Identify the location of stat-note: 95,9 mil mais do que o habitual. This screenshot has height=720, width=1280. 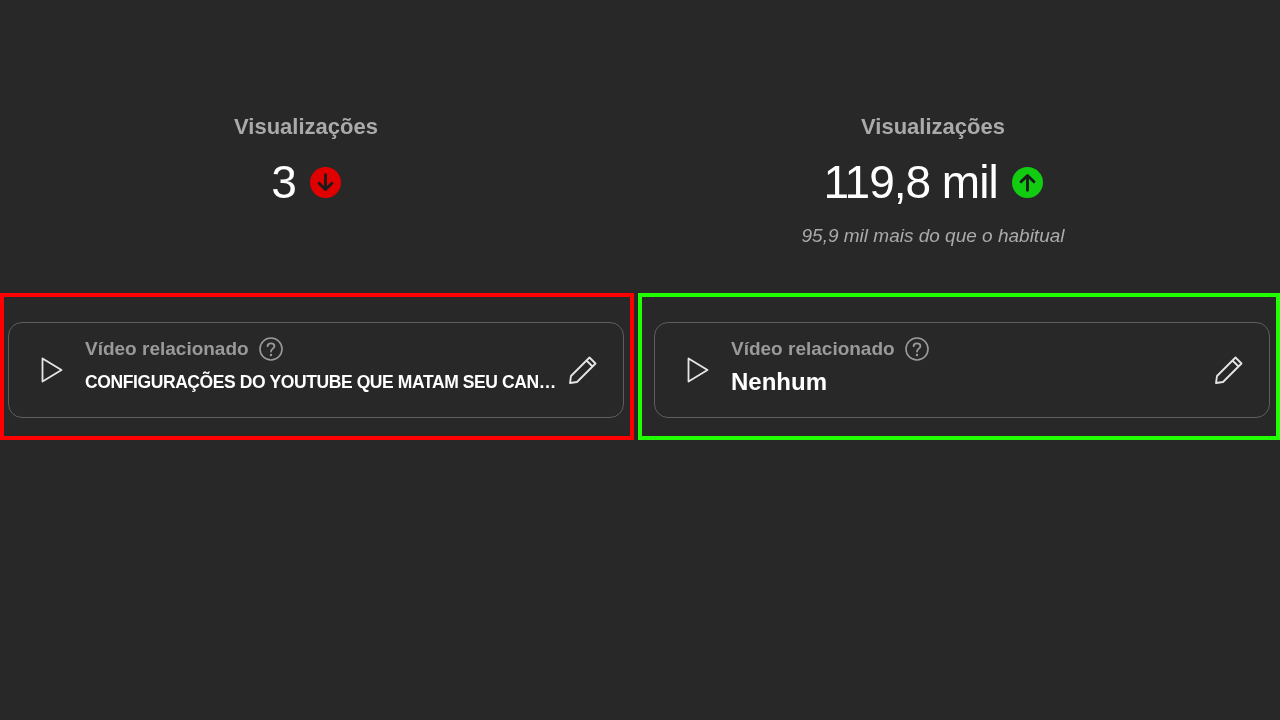
(933, 236).